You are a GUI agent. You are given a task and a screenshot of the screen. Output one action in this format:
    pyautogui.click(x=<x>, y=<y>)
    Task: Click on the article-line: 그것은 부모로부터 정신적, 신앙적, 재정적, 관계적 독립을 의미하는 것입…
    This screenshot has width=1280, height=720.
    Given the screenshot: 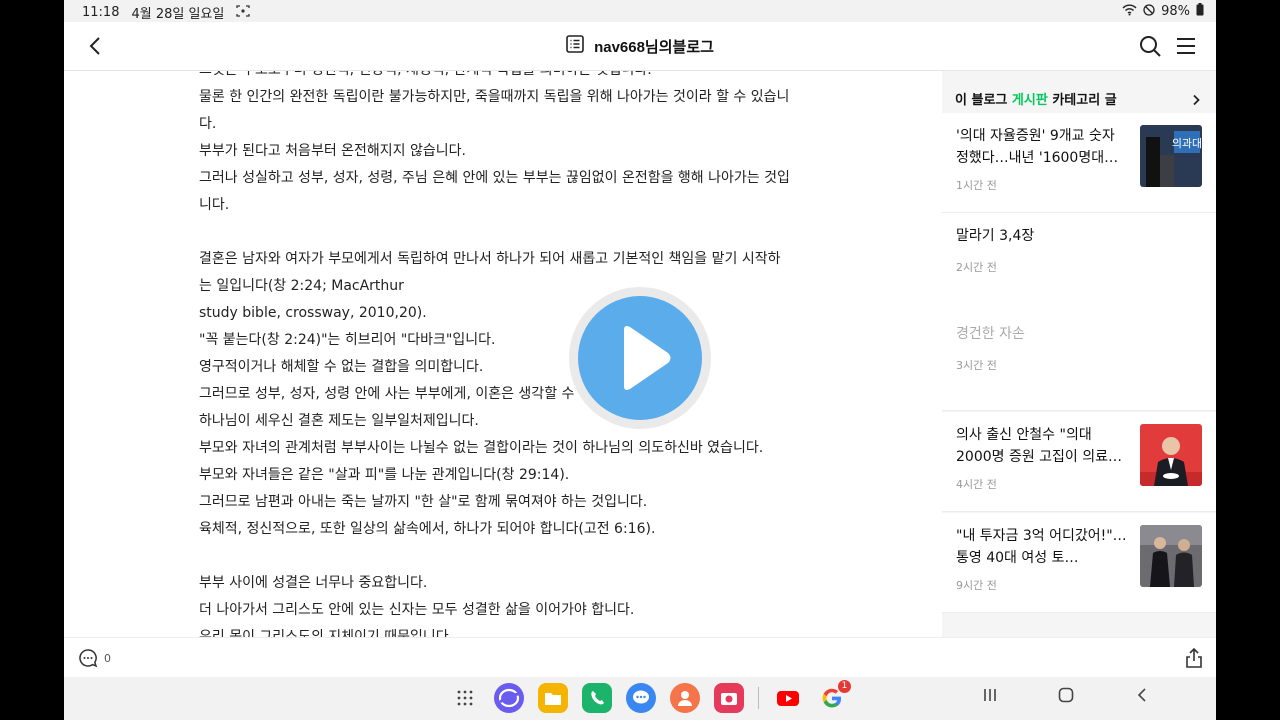 What is the action you would take?
    pyautogui.click(x=509, y=77)
    